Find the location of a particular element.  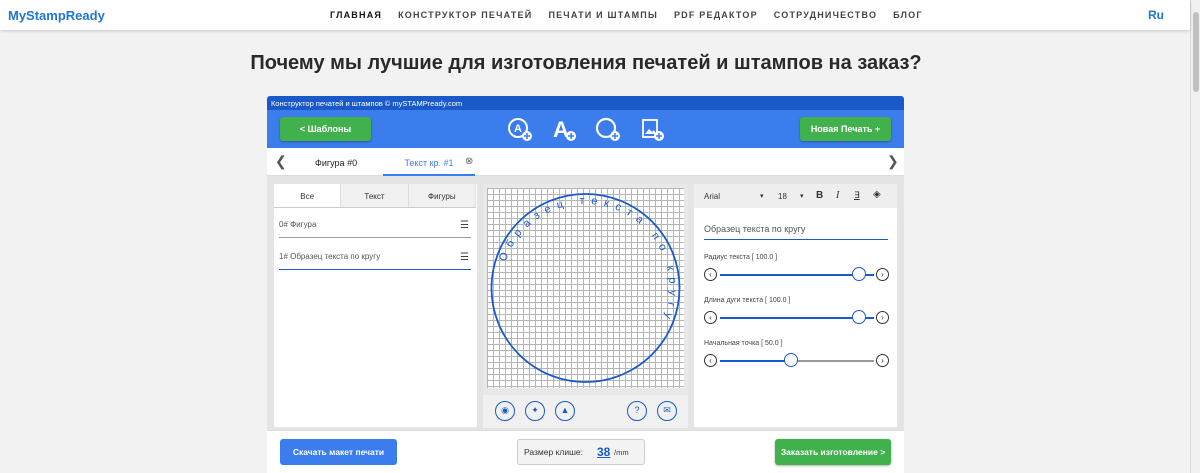

language-switch: Ru is located at coordinates (1156, 15).